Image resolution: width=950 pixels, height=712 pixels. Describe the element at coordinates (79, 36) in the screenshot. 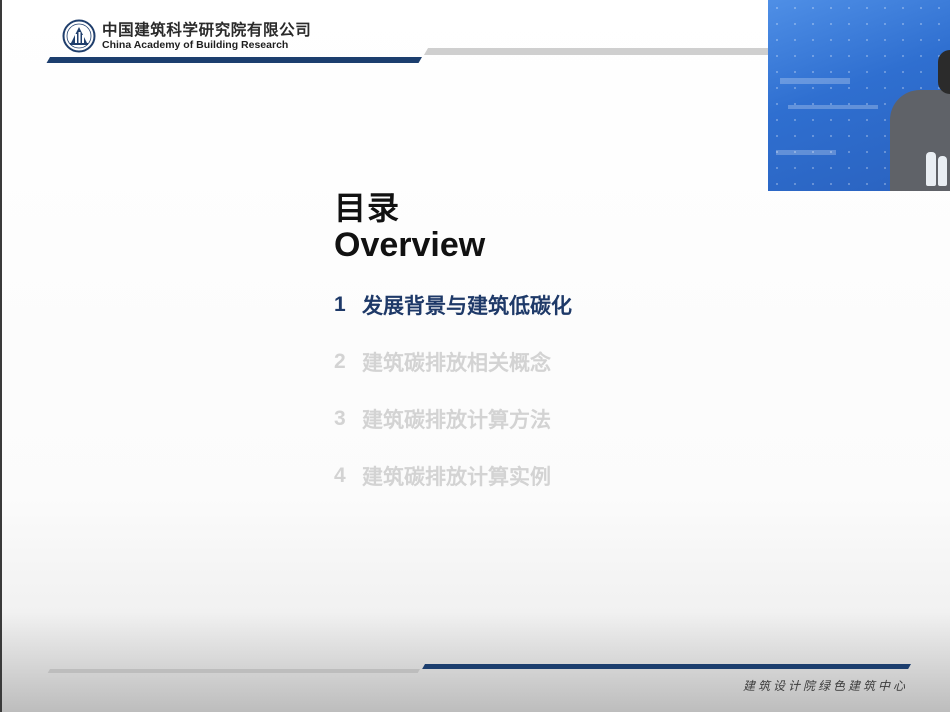

I see `cabr-logo-icon` at that location.